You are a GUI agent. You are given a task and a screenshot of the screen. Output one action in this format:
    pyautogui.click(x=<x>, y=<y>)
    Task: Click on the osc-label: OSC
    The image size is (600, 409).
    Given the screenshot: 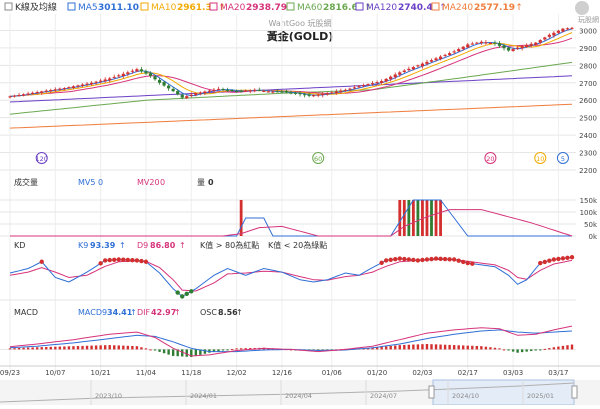 What is the action you would take?
    pyautogui.click(x=208, y=312)
    